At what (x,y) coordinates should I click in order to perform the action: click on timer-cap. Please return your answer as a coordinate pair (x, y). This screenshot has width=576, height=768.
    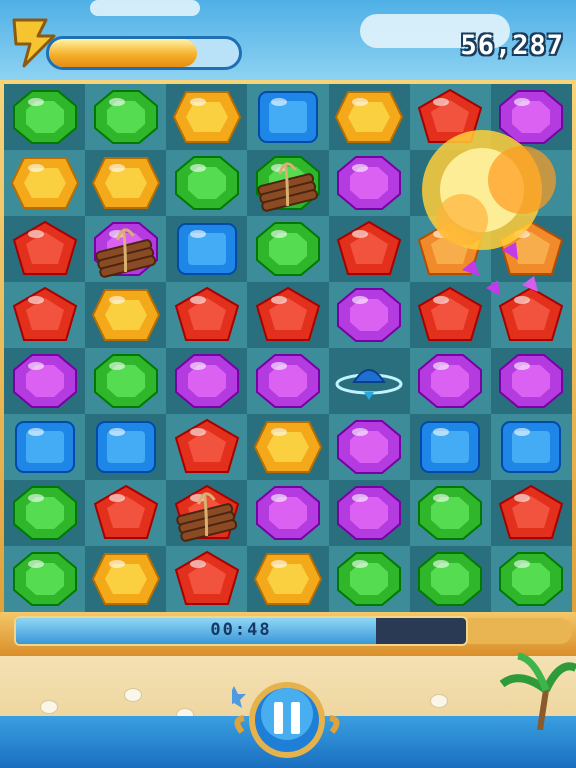
    Looking at the image, I should click on (520, 631).